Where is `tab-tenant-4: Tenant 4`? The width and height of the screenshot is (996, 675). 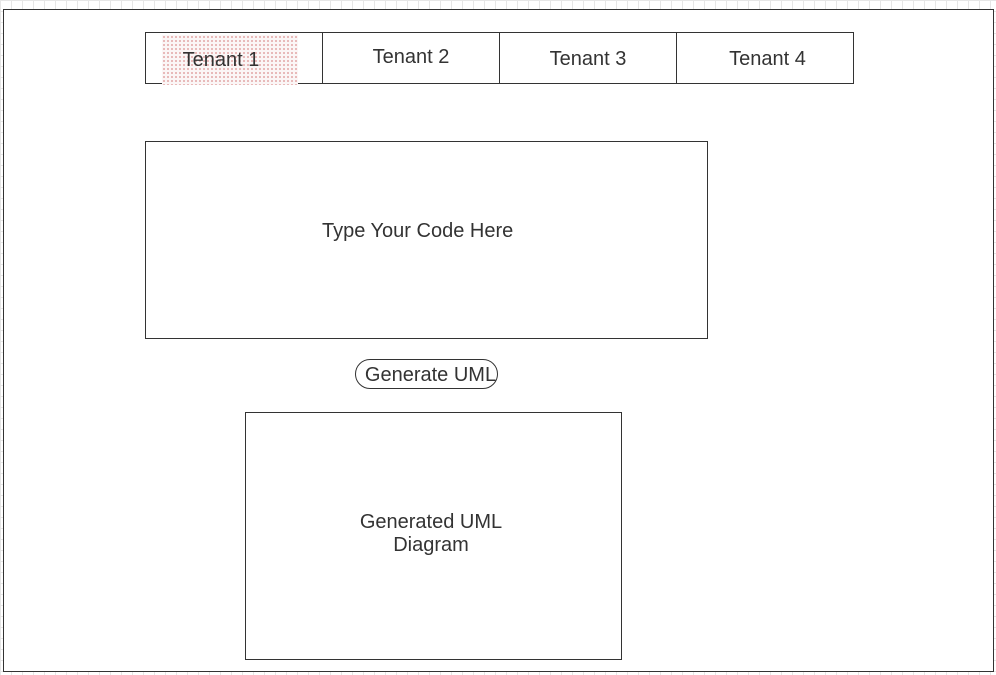 tab-tenant-4: Tenant 4 is located at coordinates (765, 58).